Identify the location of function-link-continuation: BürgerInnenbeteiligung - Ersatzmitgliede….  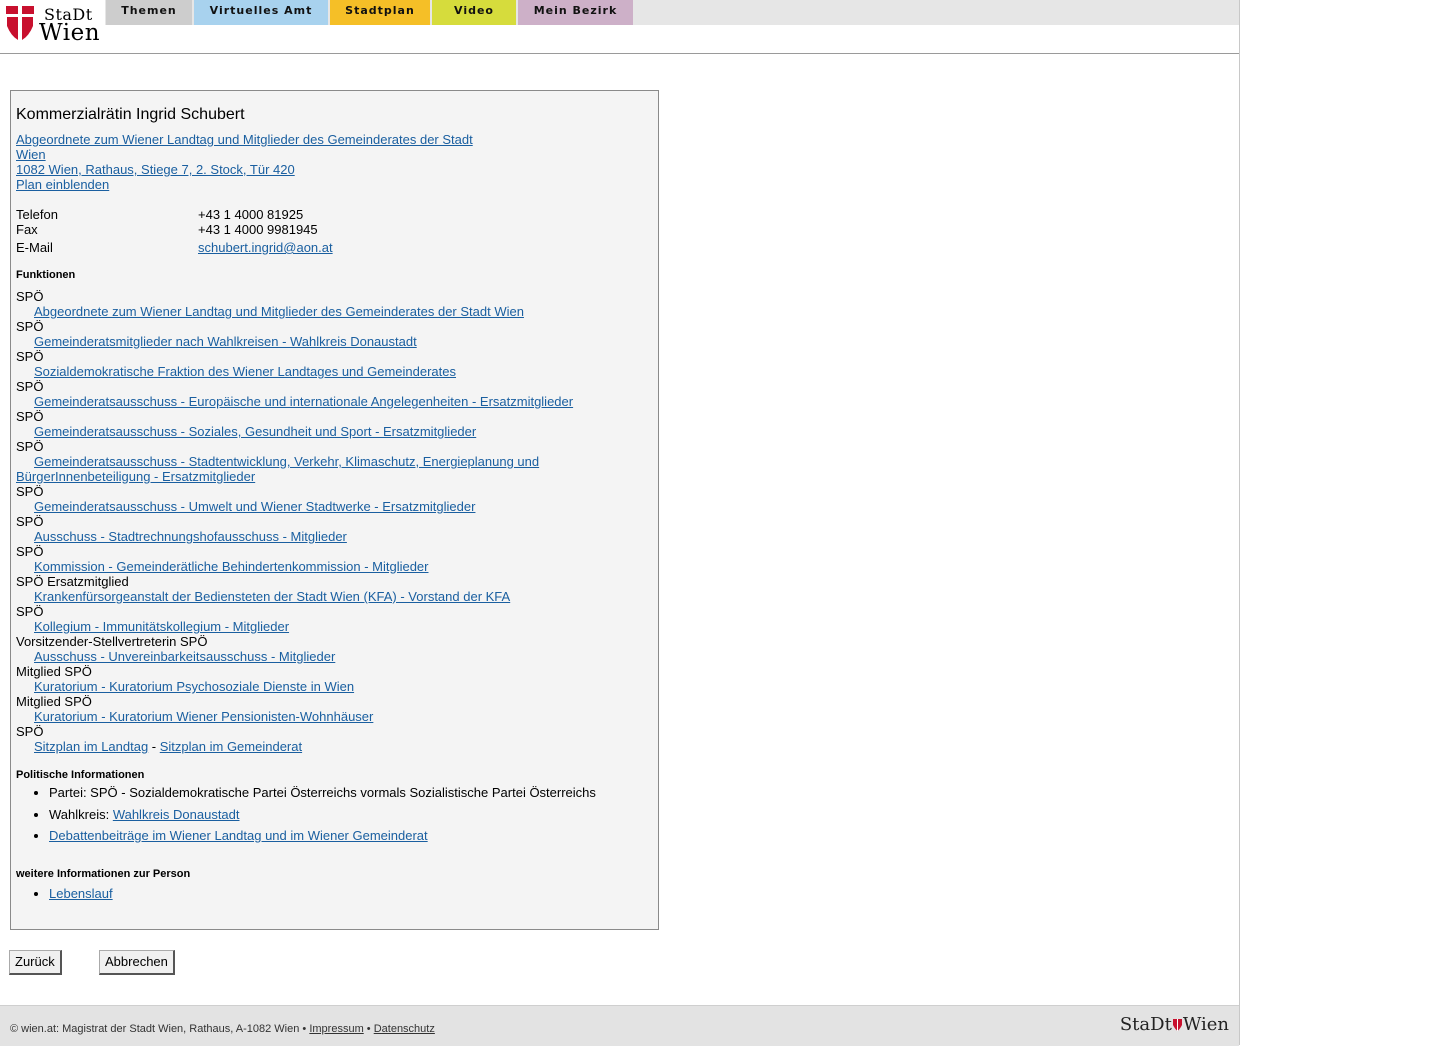
(316, 476).